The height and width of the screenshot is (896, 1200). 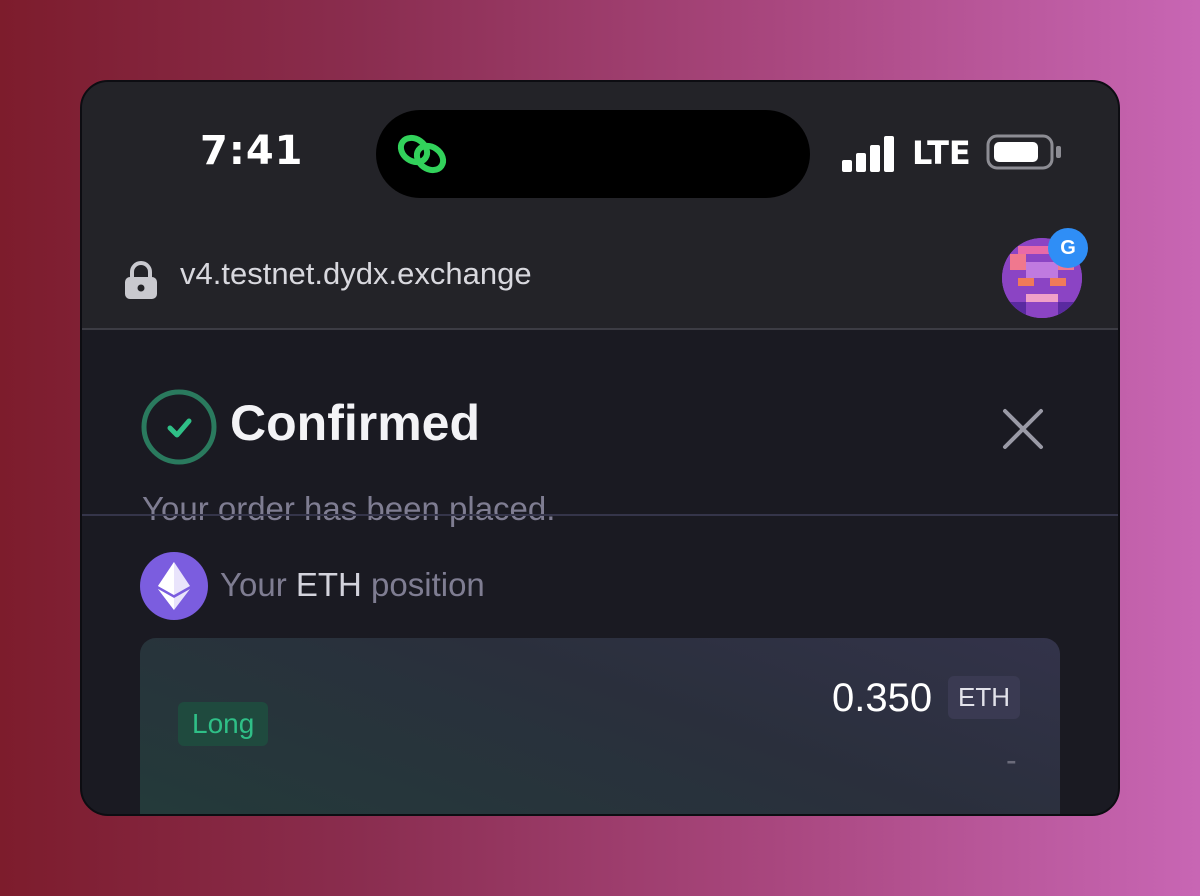 What do you see at coordinates (223, 724) in the screenshot?
I see `side-badge: Long` at bounding box center [223, 724].